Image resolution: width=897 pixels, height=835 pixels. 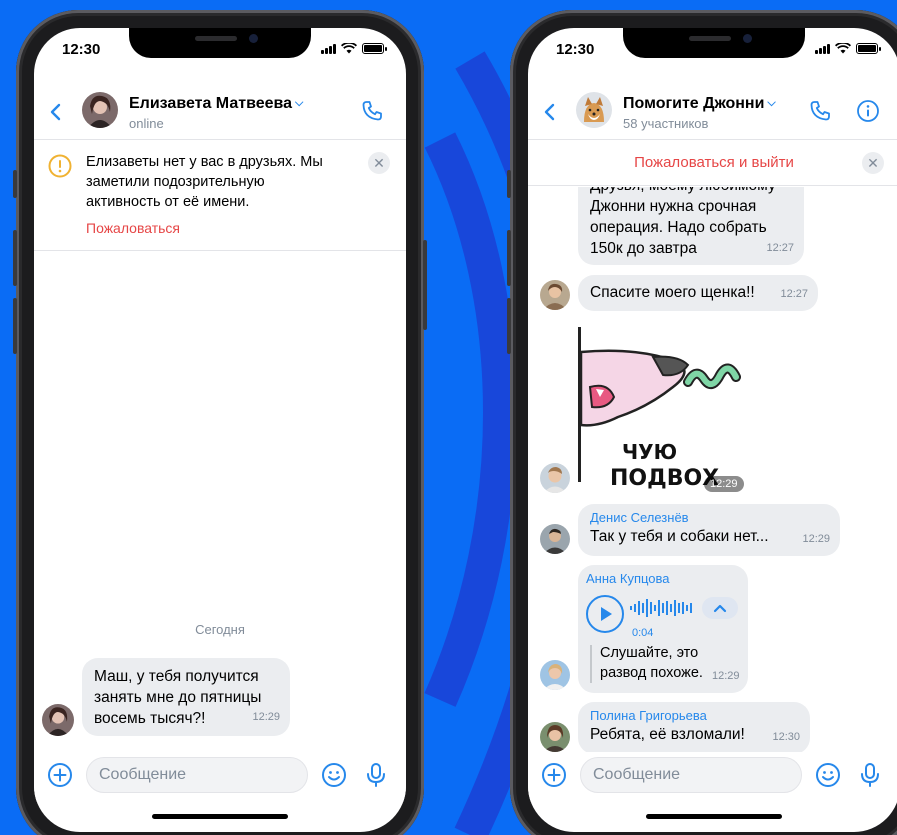 I want to click on report-leave-bar: Пожаловаться и выйти ✕, so click(x=712, y=163).